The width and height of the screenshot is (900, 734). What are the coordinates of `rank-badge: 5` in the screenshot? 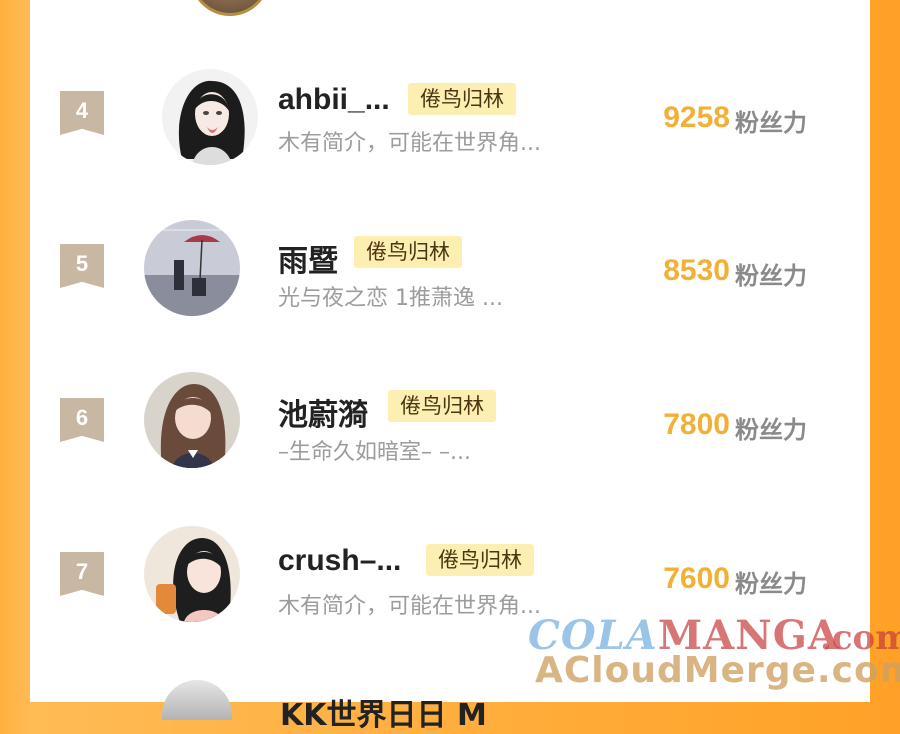 It's located at (82, 266).